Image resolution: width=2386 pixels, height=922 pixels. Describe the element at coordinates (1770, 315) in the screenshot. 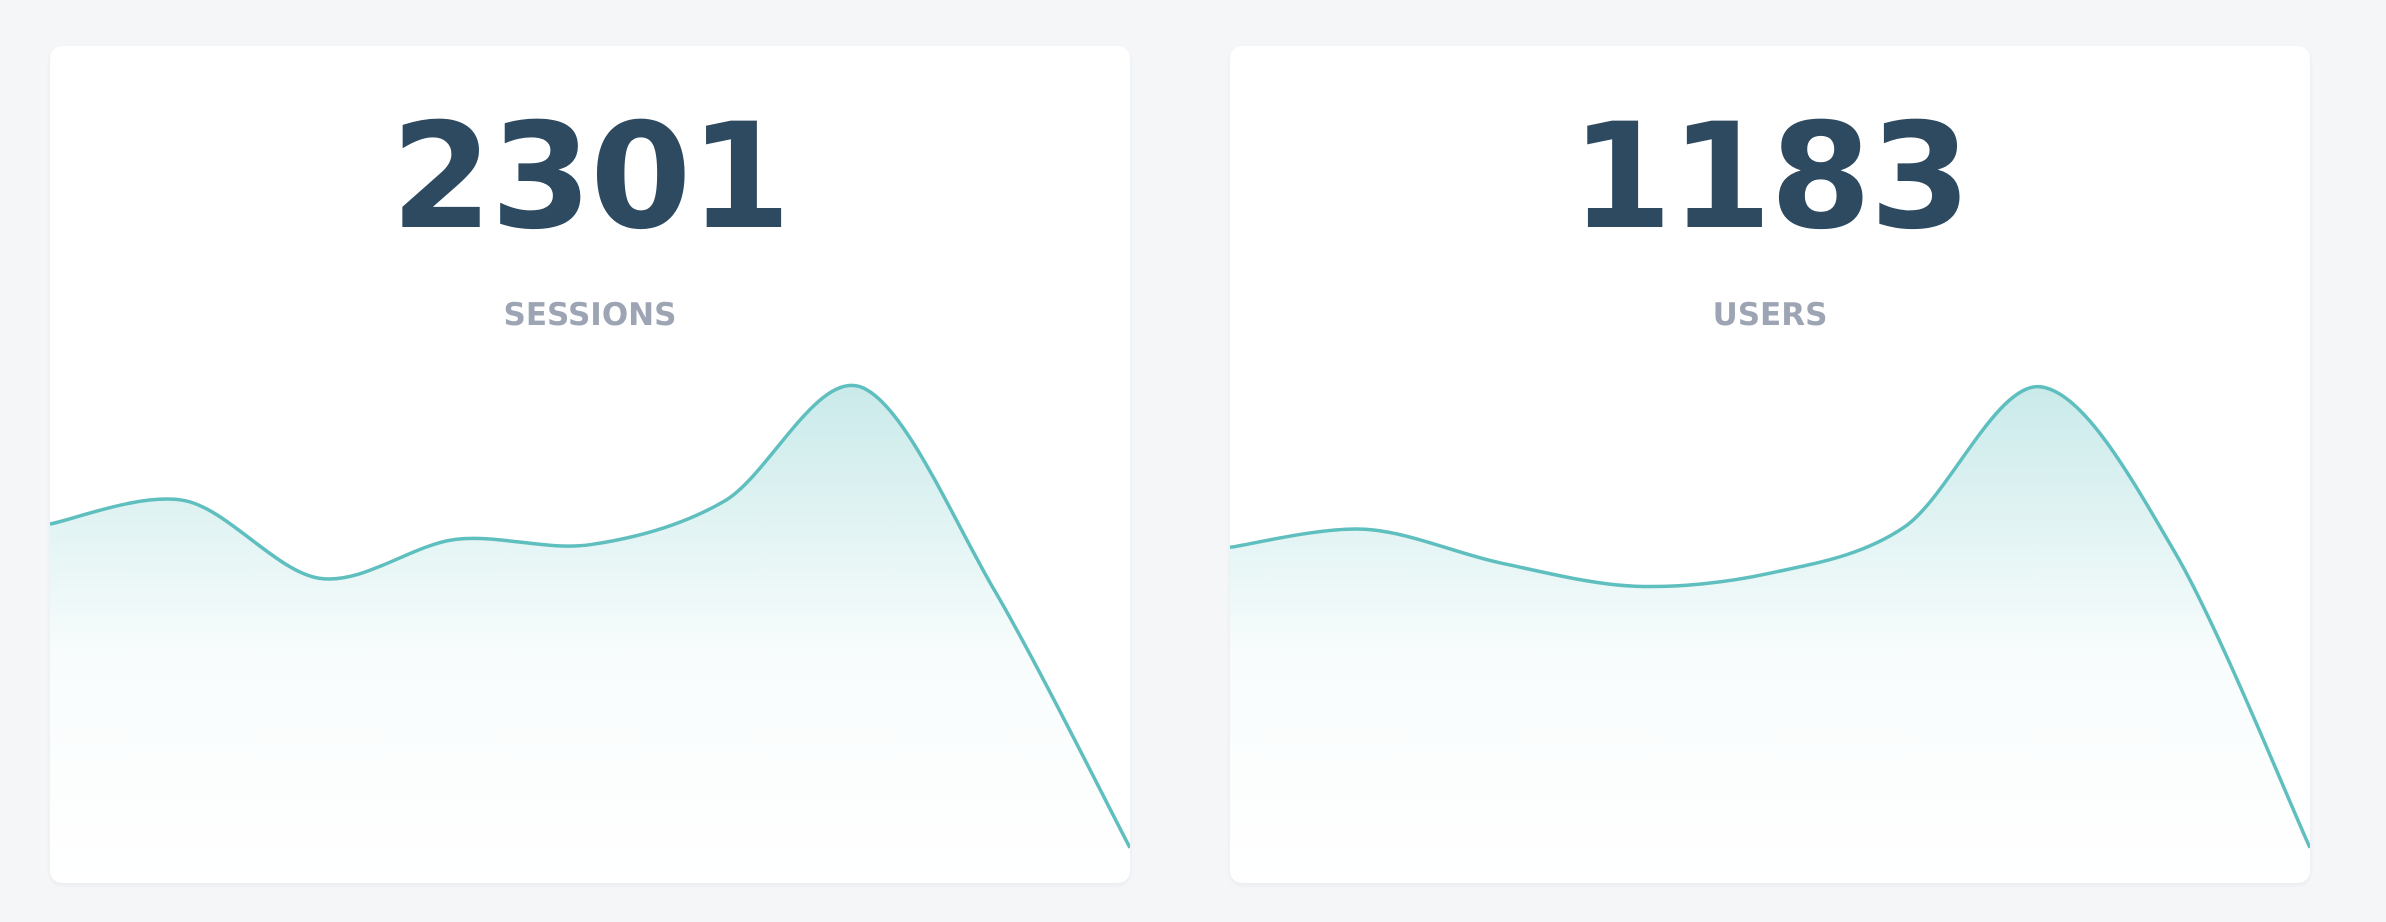

I see `users-label: USERS` at that location.